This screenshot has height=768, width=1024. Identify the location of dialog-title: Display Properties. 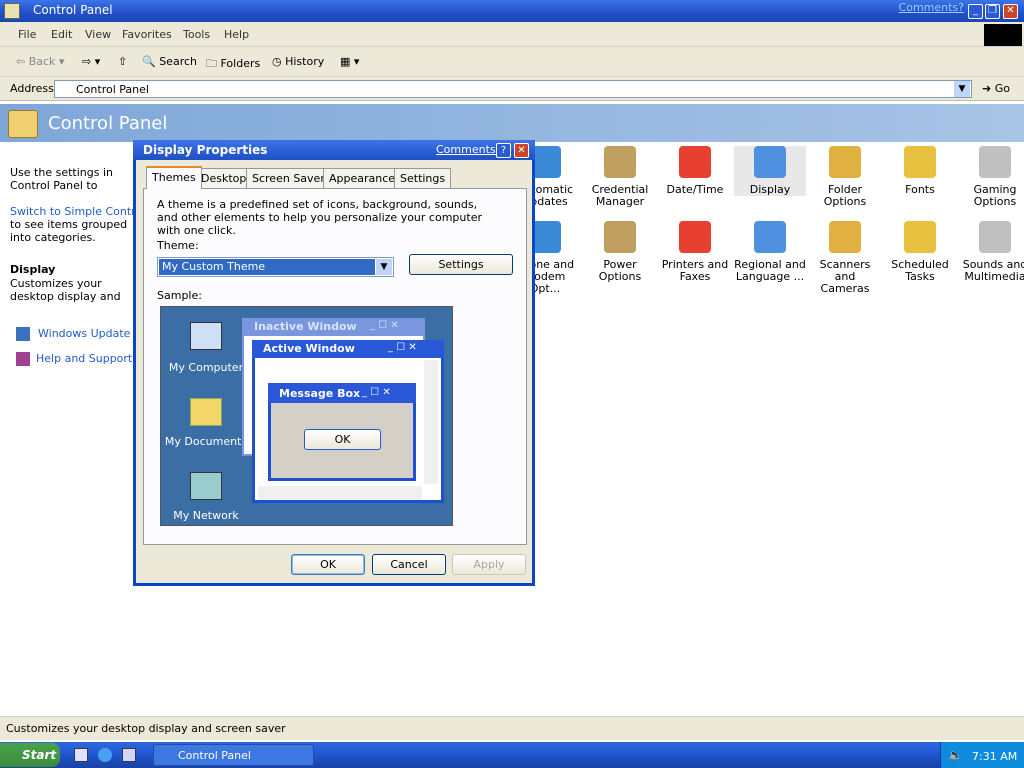
(205, 150).